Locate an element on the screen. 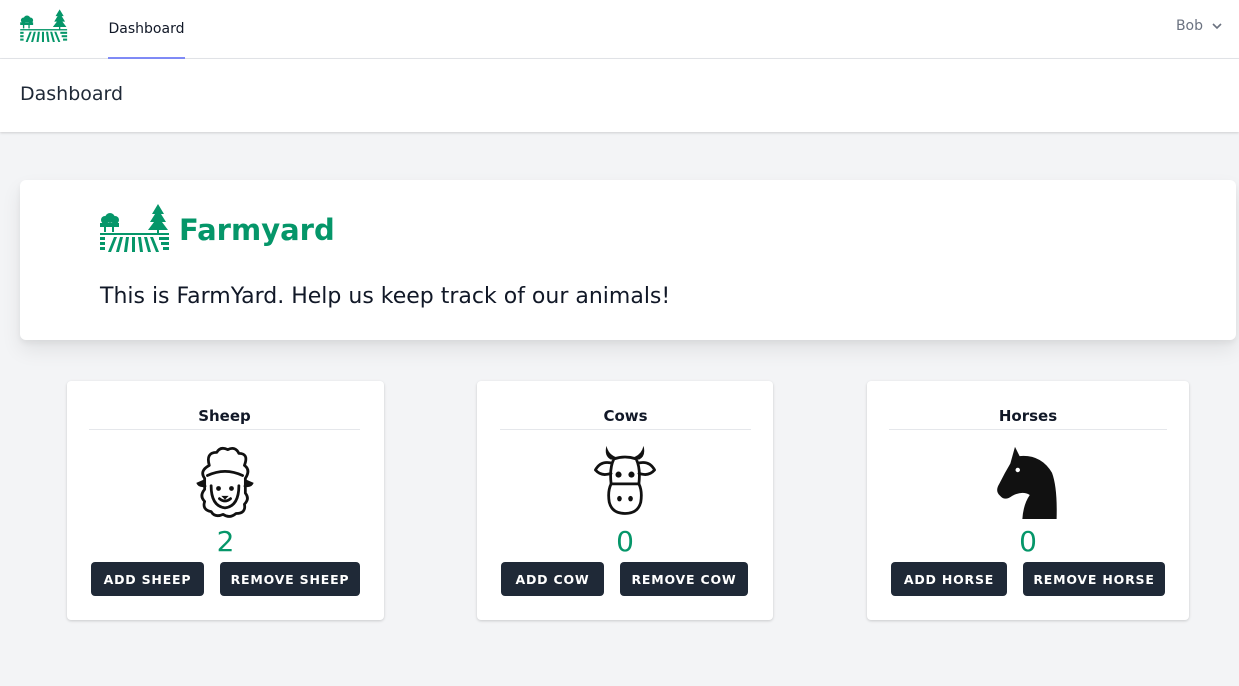  cows-card-title: Cows is located at coordinates (625, 418).